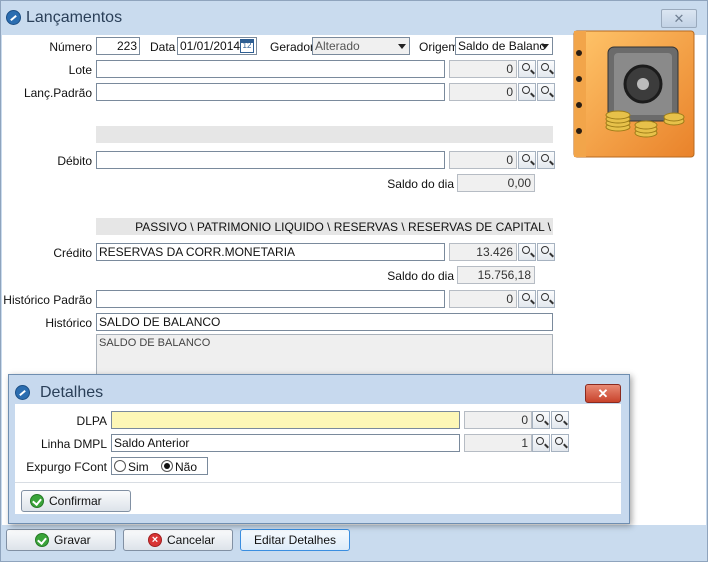  What do you see at coordinates (527, 299) in the screenshot?
I see `historico-padrao-search-icon` at bounding box center [527, 299].